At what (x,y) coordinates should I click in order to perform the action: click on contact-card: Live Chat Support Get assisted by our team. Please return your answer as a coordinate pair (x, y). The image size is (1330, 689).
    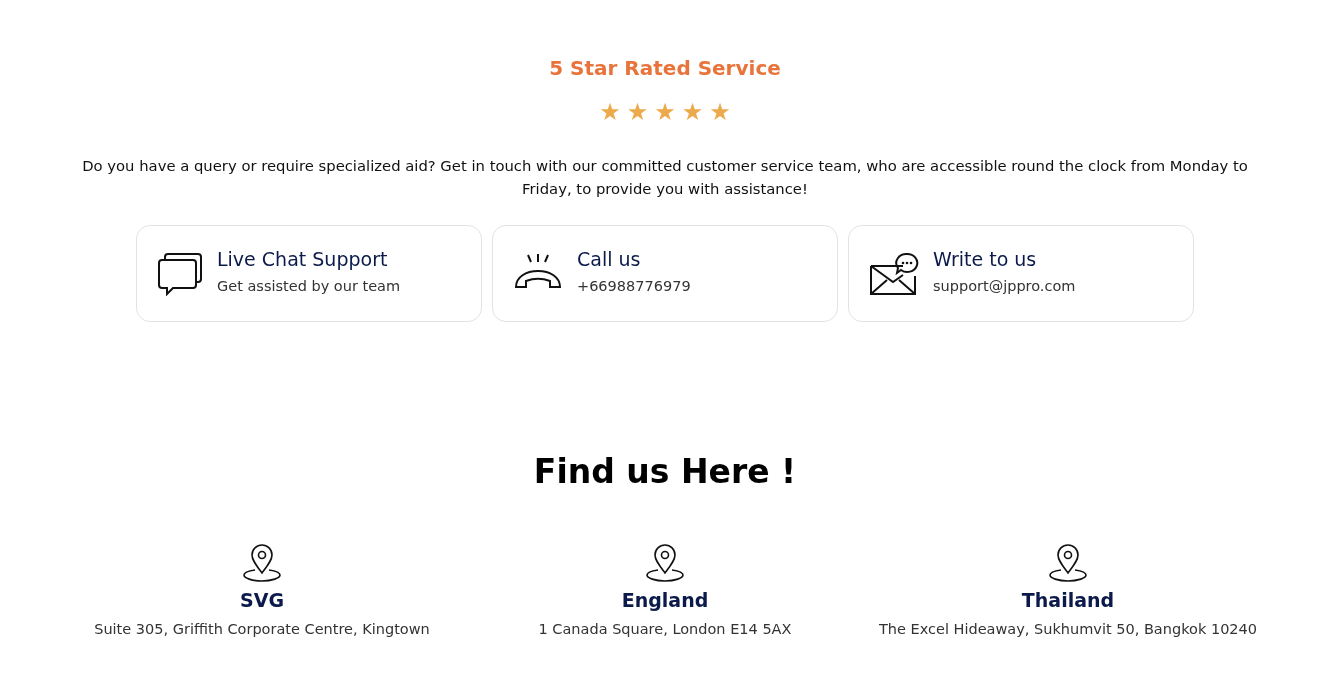
    Looking at the image, I should click on (309, 273).